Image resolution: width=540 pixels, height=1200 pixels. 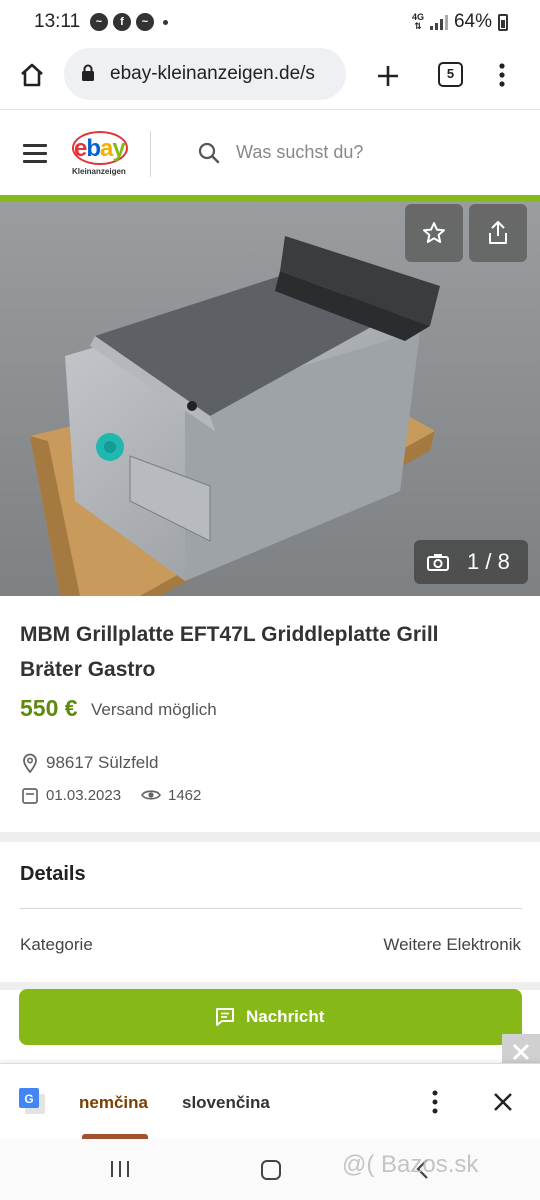 What do you see at coordinates (388, 76) in the screenshot?
I see `new-tab-icon` at bounding box center [388, 76].